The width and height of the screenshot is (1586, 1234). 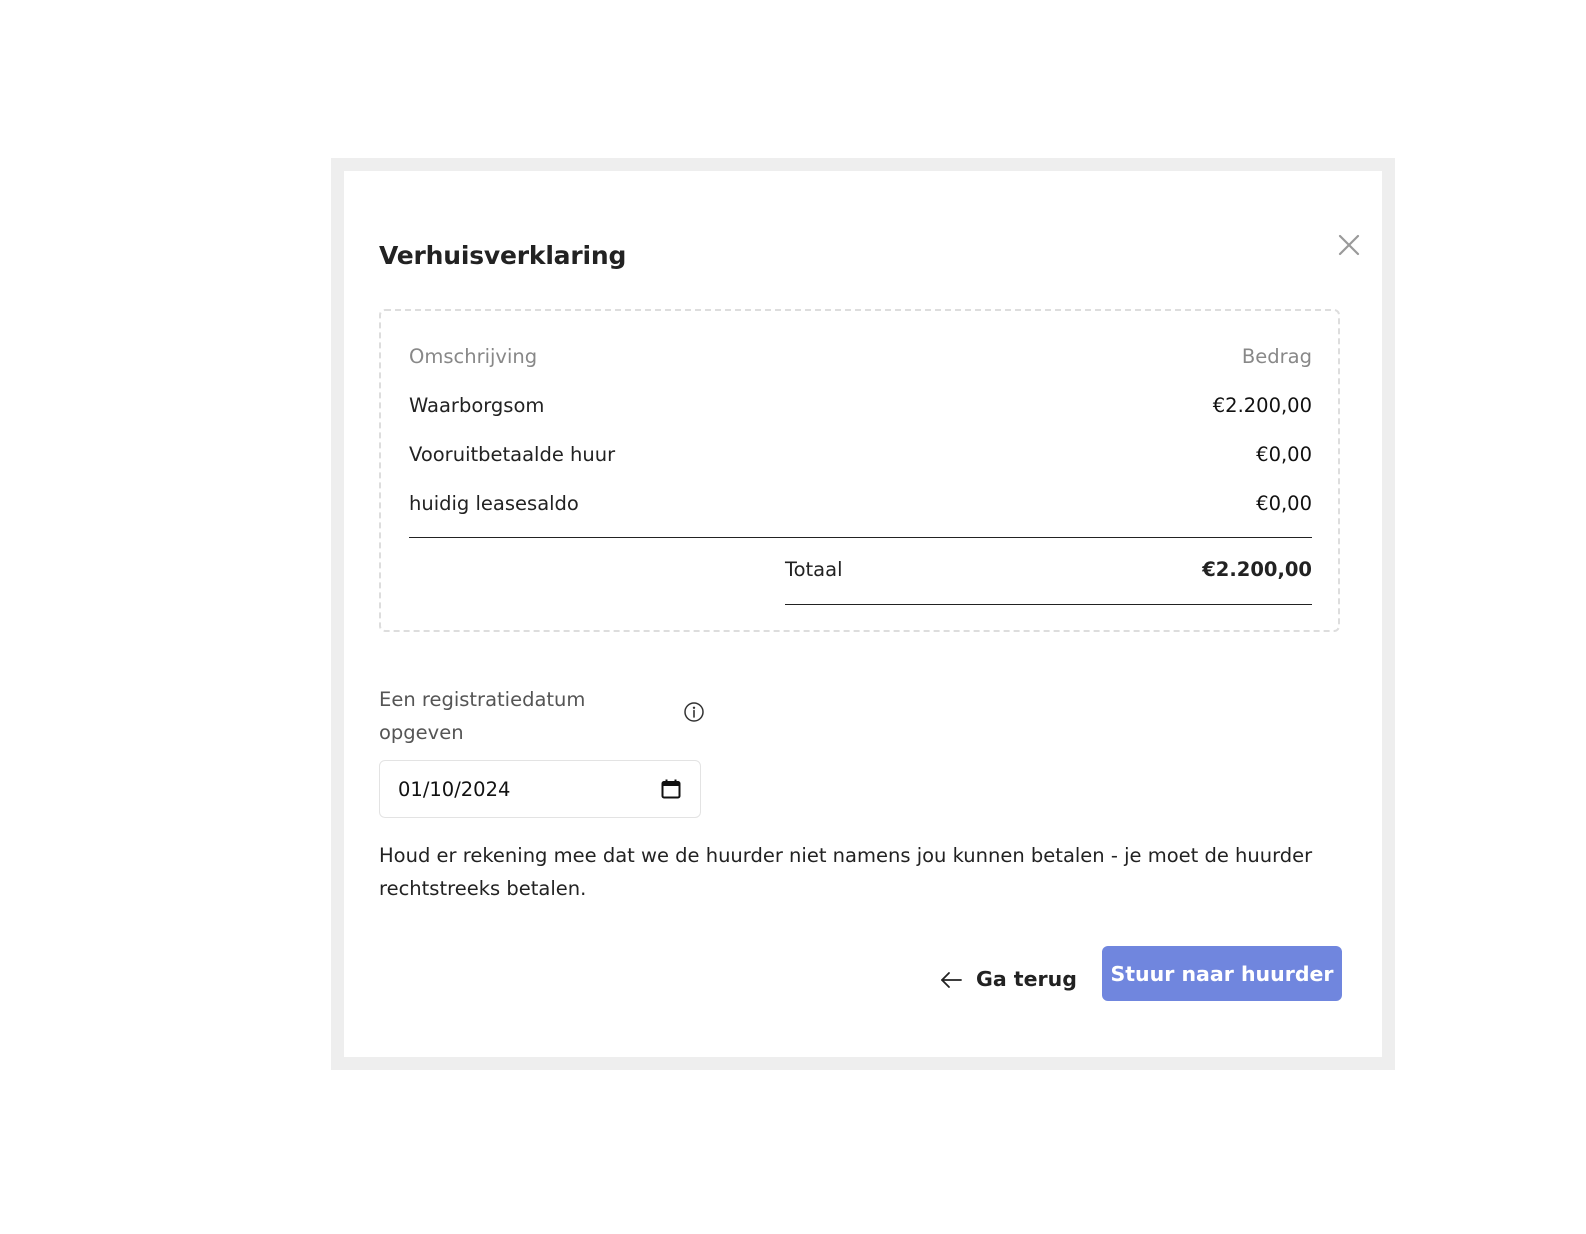 What do you see at coordinates (860, 537) in the screenshot?
I see `summary-divider` at bounding box center [860, 537].